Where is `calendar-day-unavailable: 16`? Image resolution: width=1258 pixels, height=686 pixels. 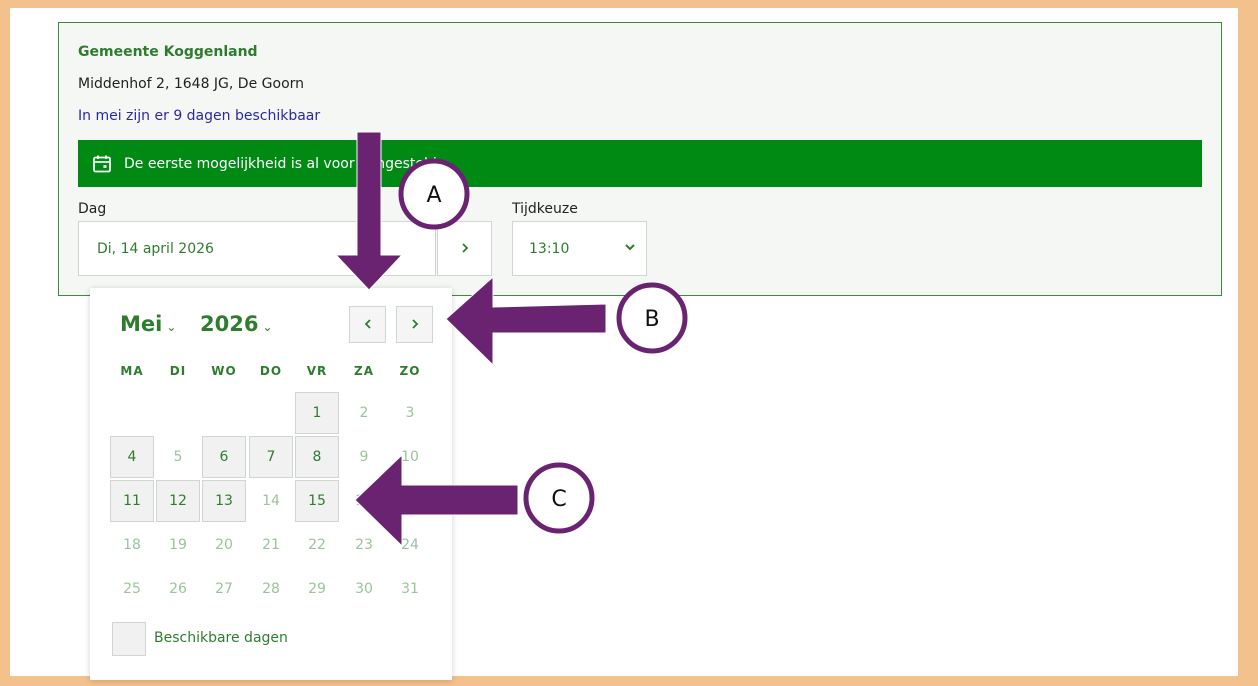
calendar-day-unavailable: 16 is located at coordinates (364, 501).